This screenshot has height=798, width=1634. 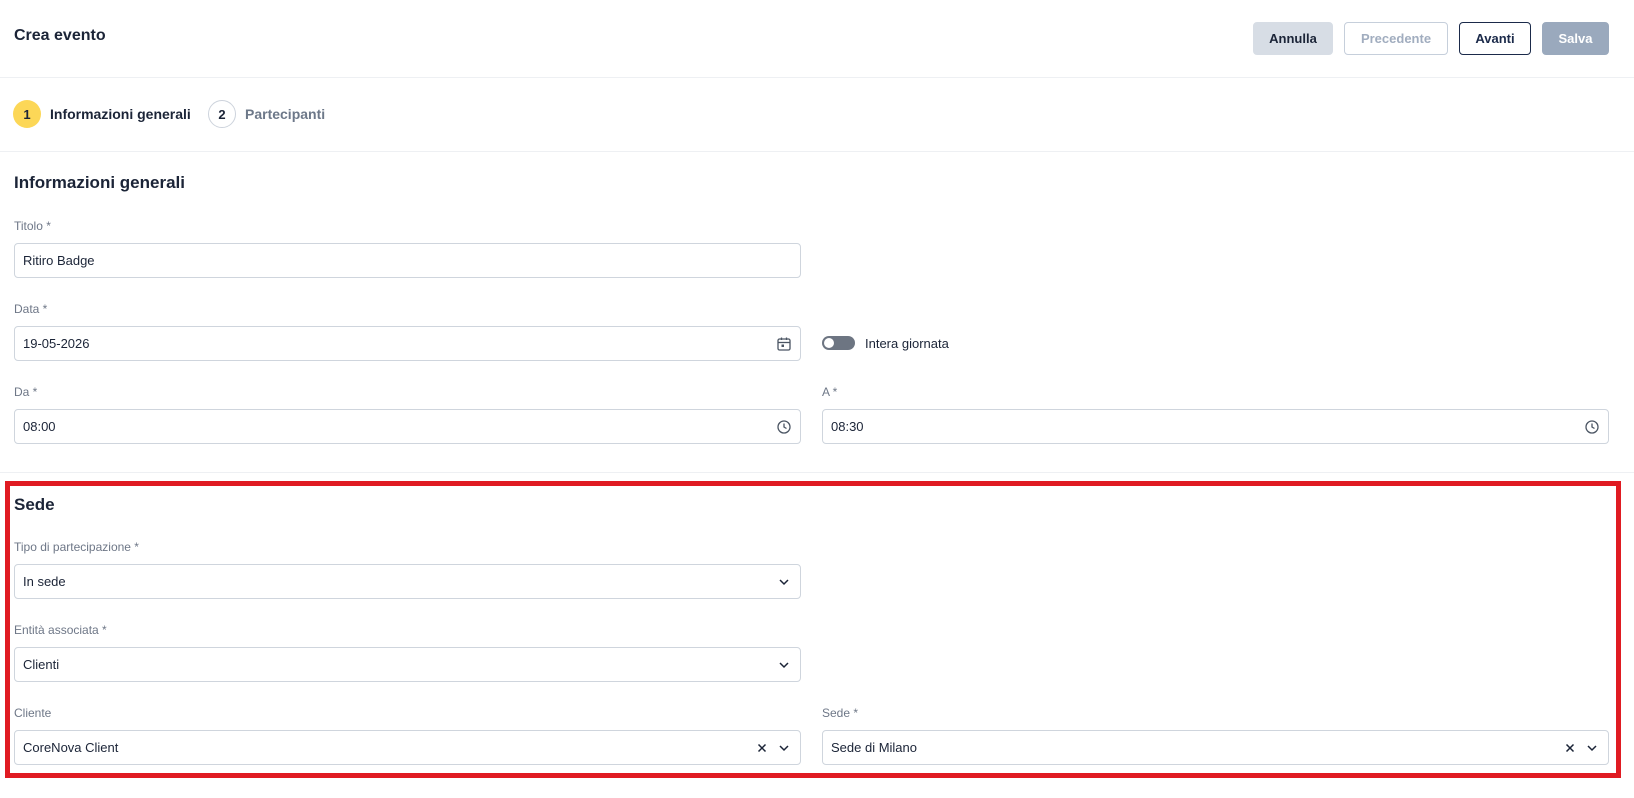 I want to click on stepper: 1 Informazioni generali 2 Partecipanti, so click(x=817, y=115).